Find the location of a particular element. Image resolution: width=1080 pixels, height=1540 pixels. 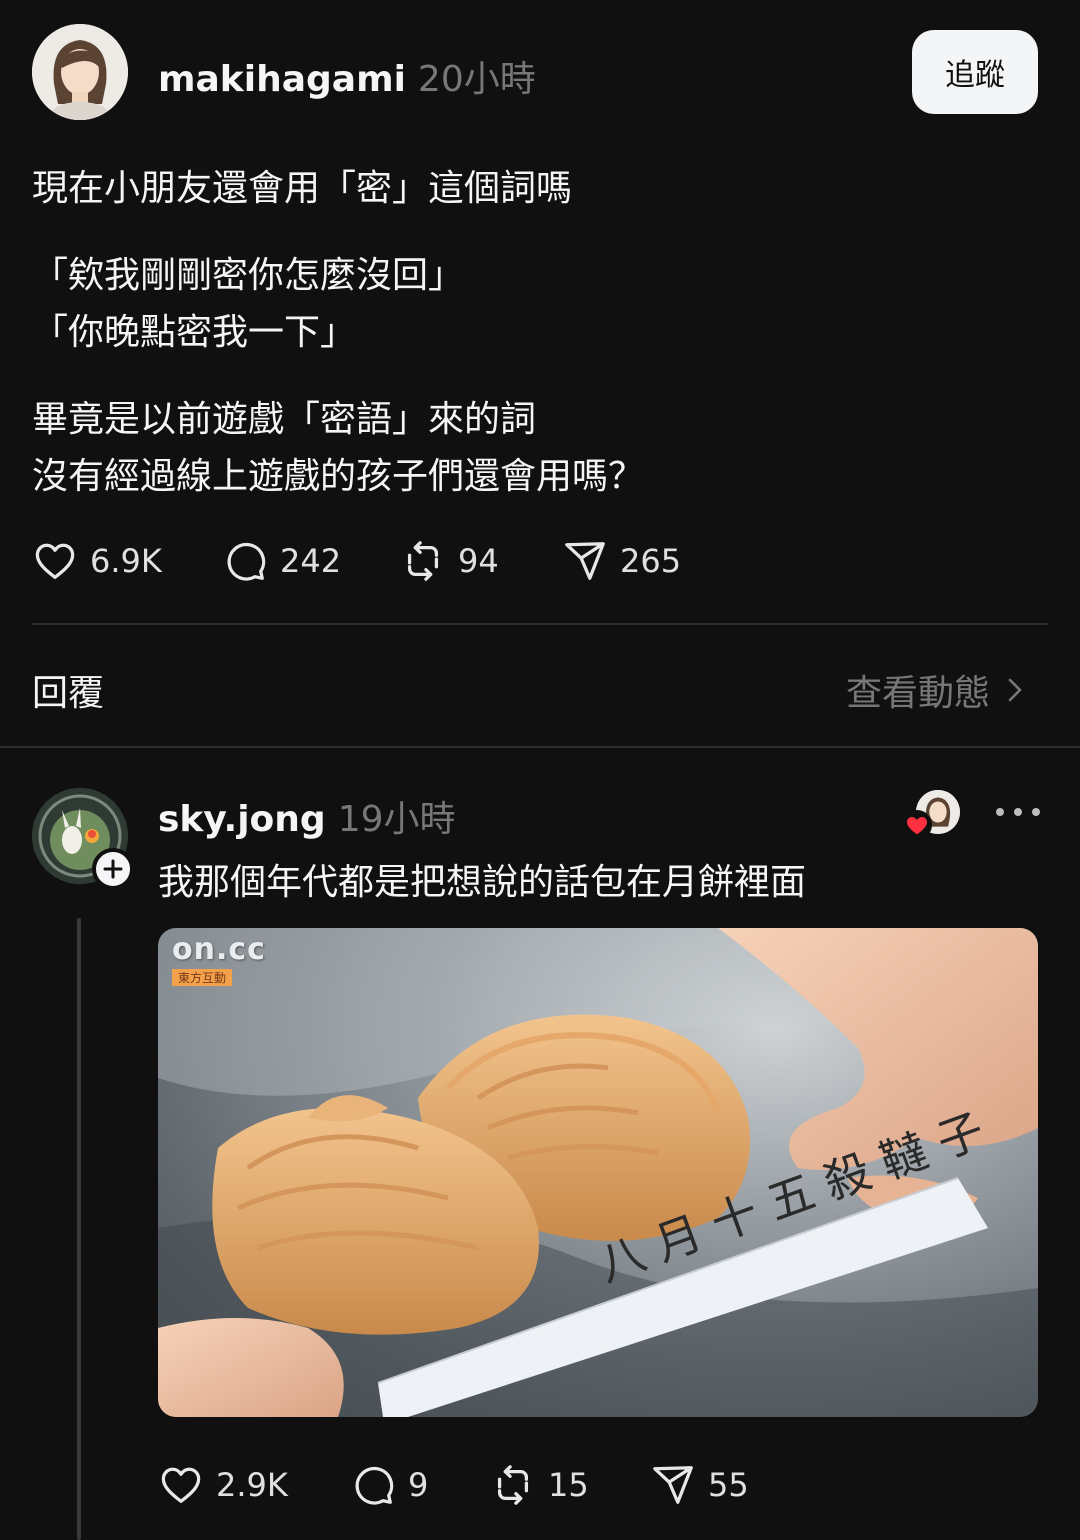

divider is located at coordinates (540, 624).